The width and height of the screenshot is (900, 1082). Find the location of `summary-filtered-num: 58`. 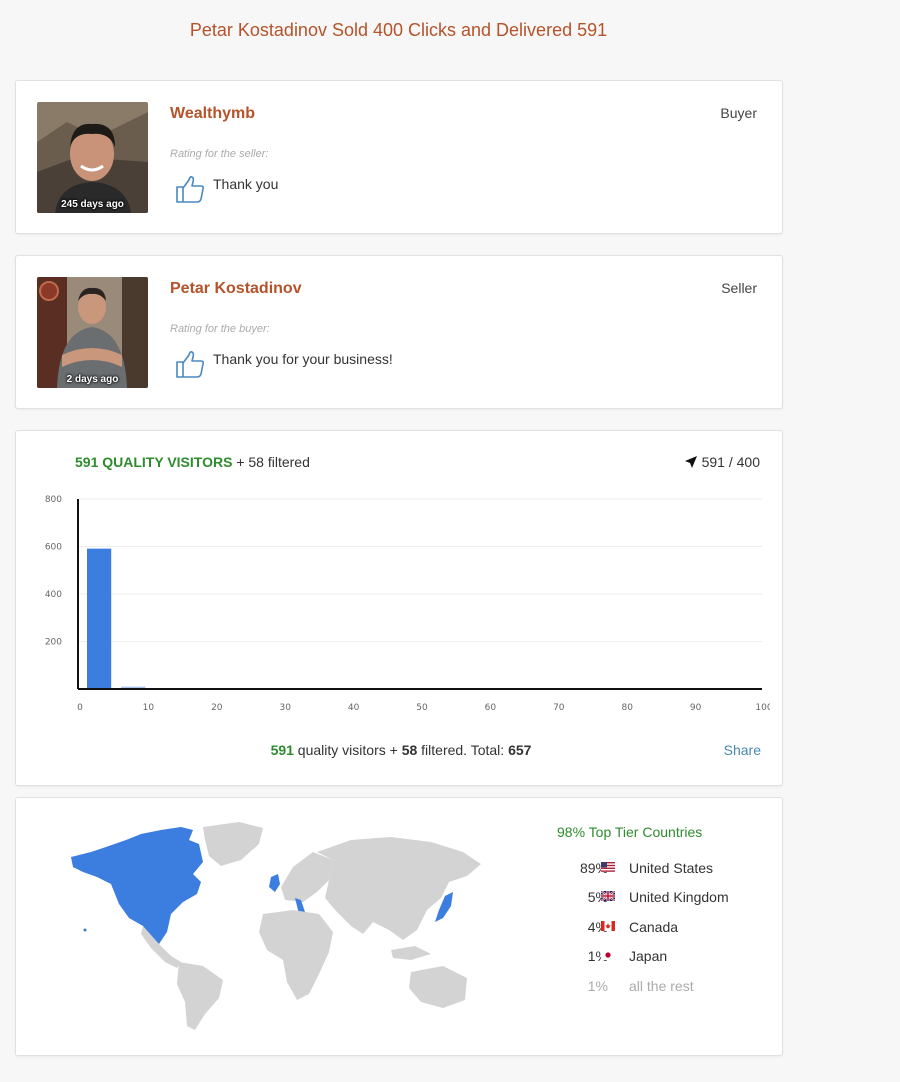

summary-filtered-num: 58 is located at coordinates (409, 750).